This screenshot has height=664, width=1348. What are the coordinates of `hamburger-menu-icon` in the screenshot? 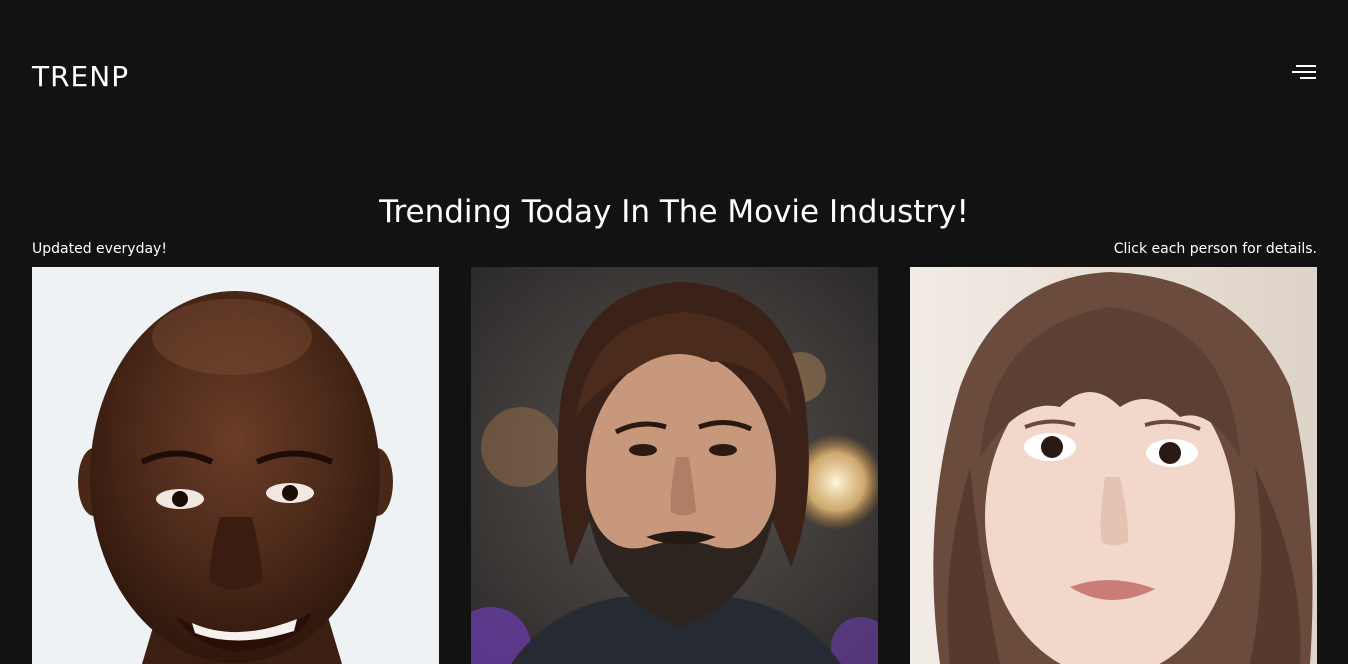 It's located at (1305, 76).